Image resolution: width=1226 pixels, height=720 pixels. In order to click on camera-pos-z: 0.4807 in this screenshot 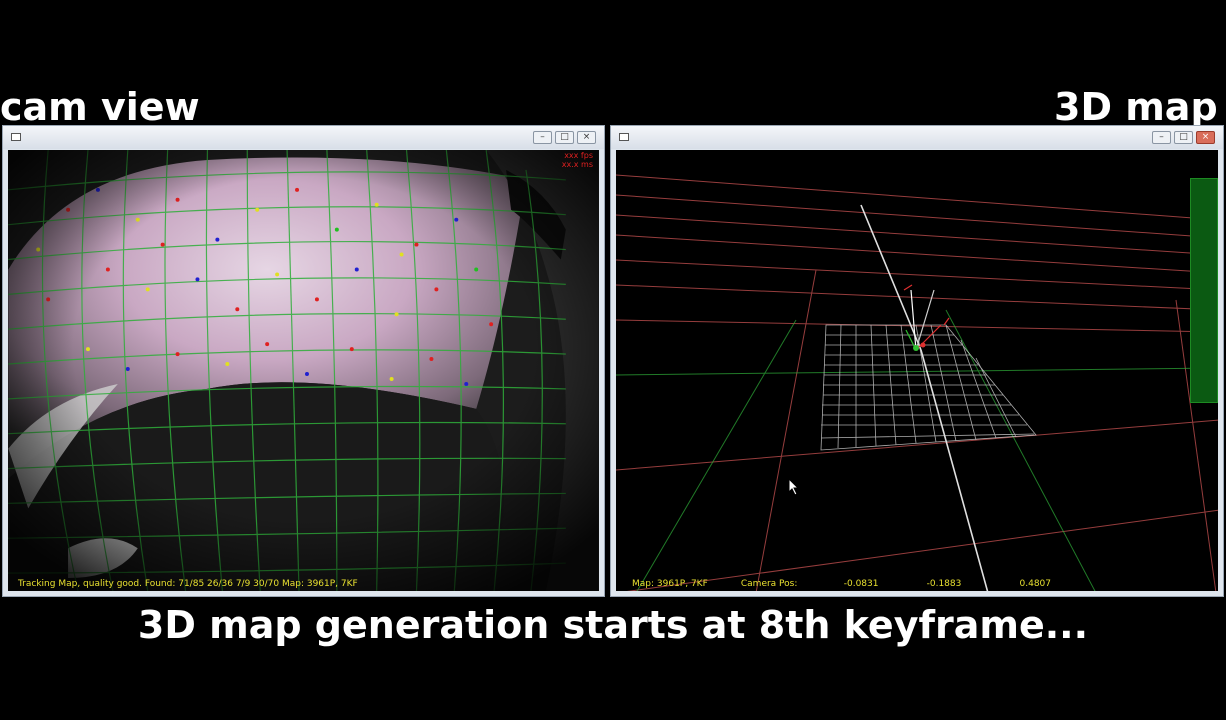, I will do `click(1035, 584)`.